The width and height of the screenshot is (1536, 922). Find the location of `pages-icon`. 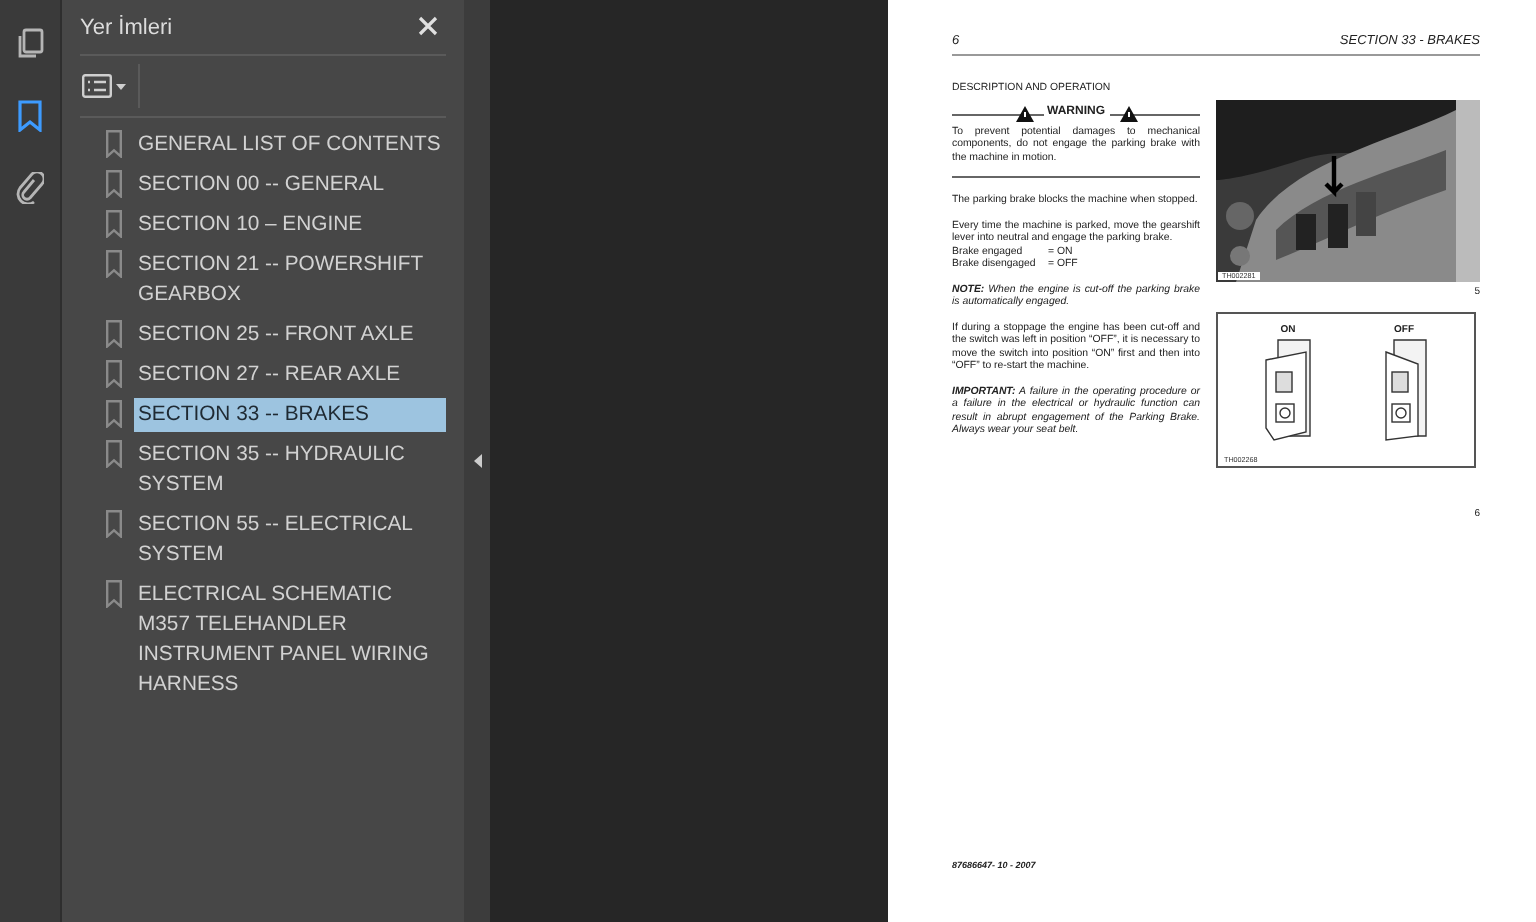

pages-icon is located at coordinates (30, 44).